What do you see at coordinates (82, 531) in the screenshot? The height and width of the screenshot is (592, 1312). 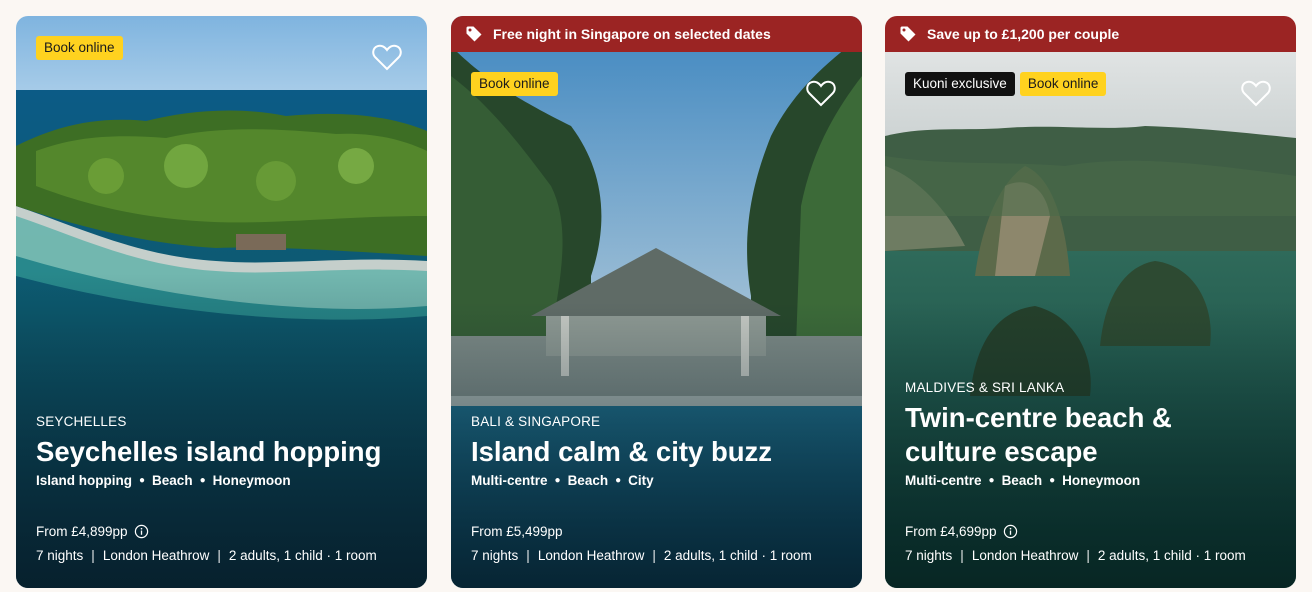 I see `price-label: From £4,899pp` at bounding box center [82, 531].